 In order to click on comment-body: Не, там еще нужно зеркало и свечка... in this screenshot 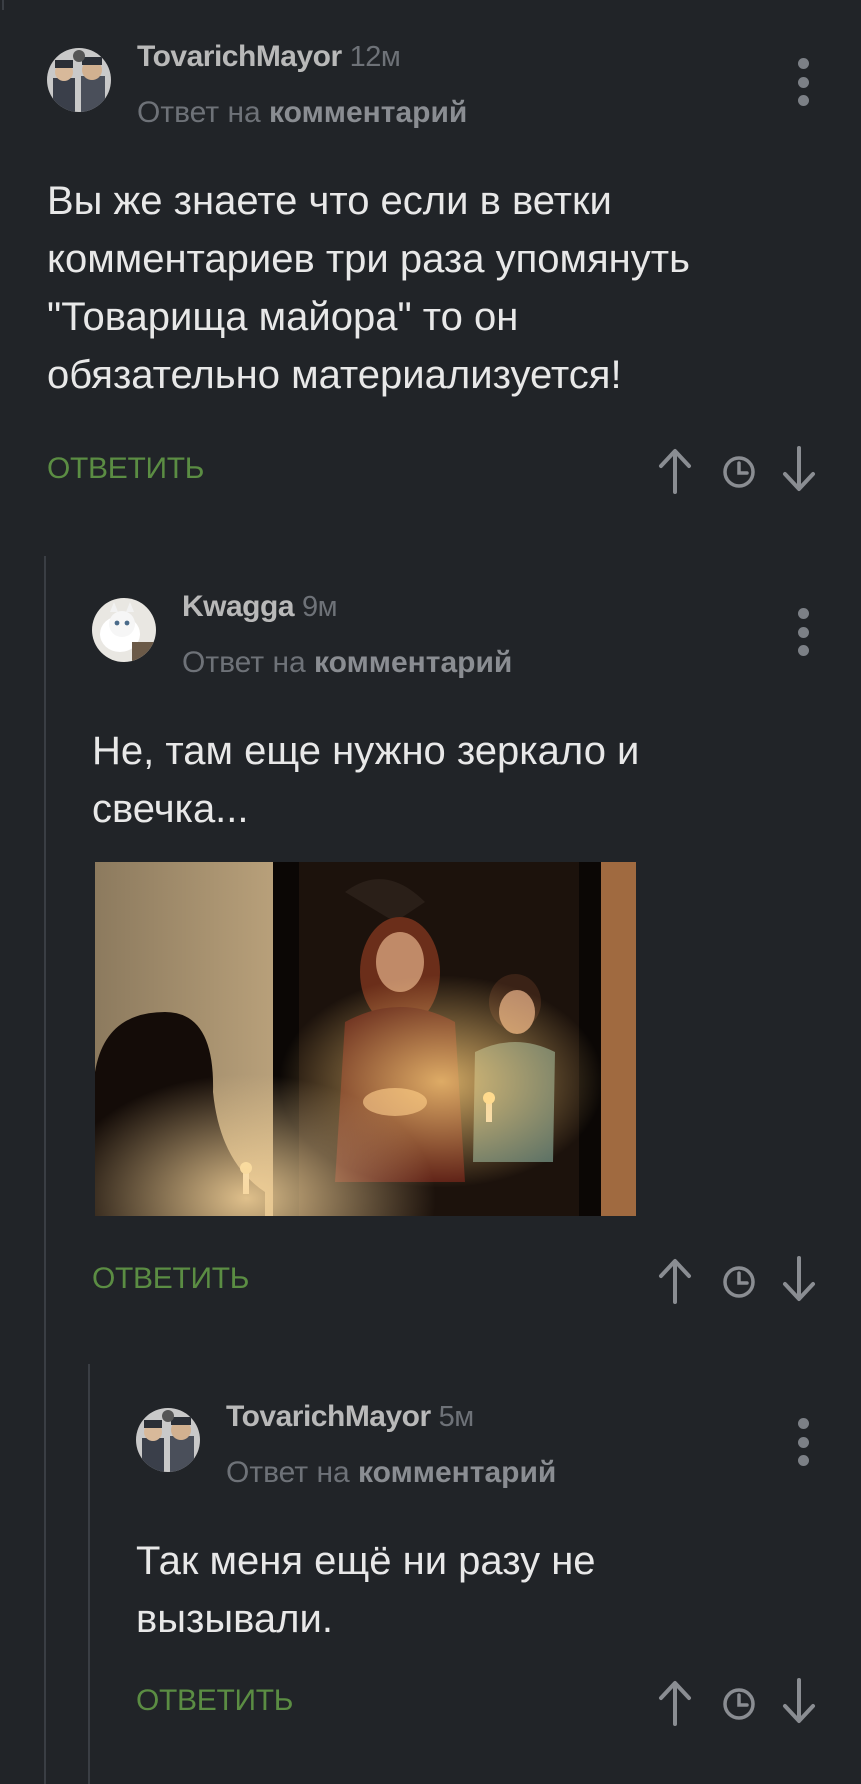, I will do `click(365, 780)`.